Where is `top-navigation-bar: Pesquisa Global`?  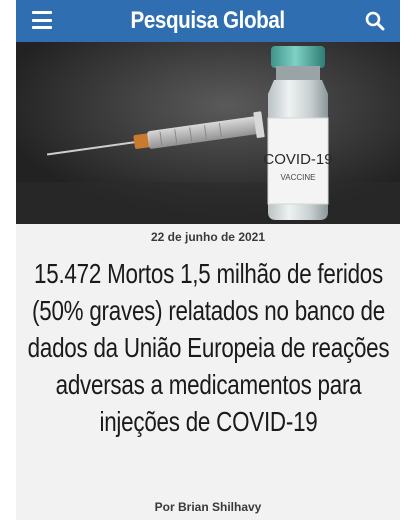
top-navigation-bar: Pesquisa Global is located at coordinates (208, 21).